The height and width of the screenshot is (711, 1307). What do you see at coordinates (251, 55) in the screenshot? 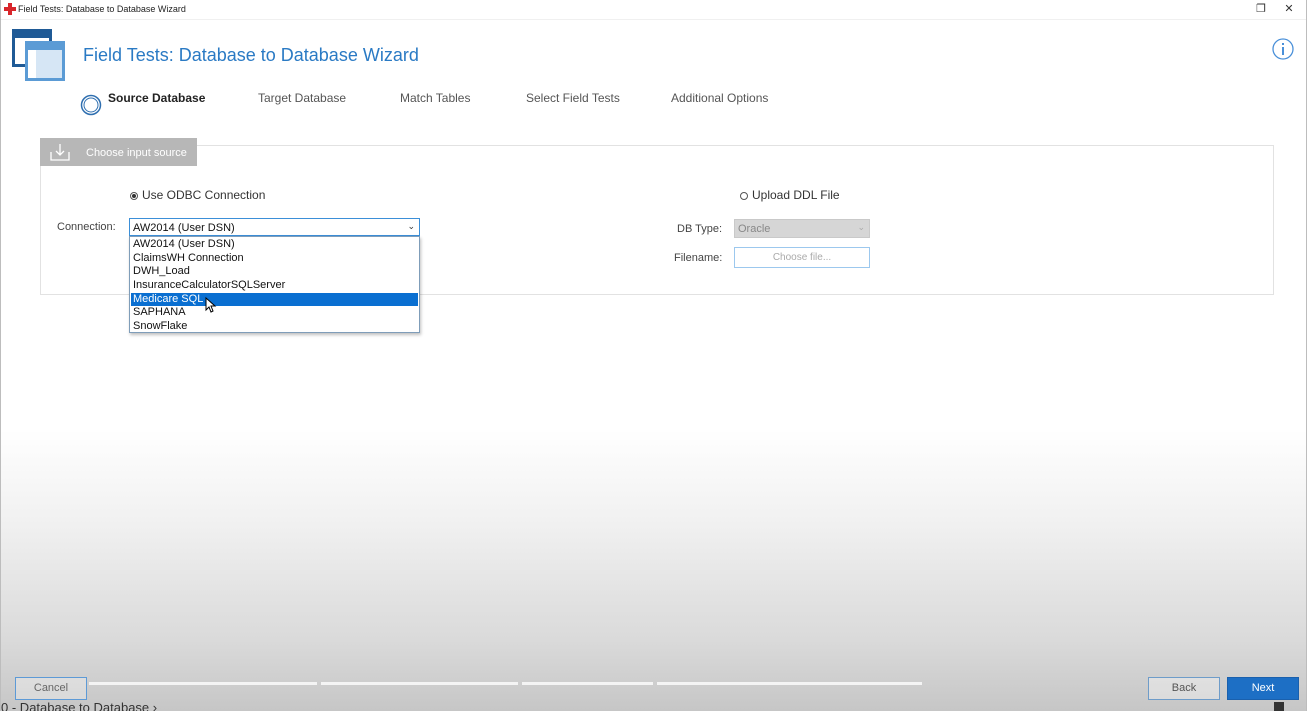
I see `wizard-title: Field Tests: Database to Database Wizard` at bounding box center [251, 55].